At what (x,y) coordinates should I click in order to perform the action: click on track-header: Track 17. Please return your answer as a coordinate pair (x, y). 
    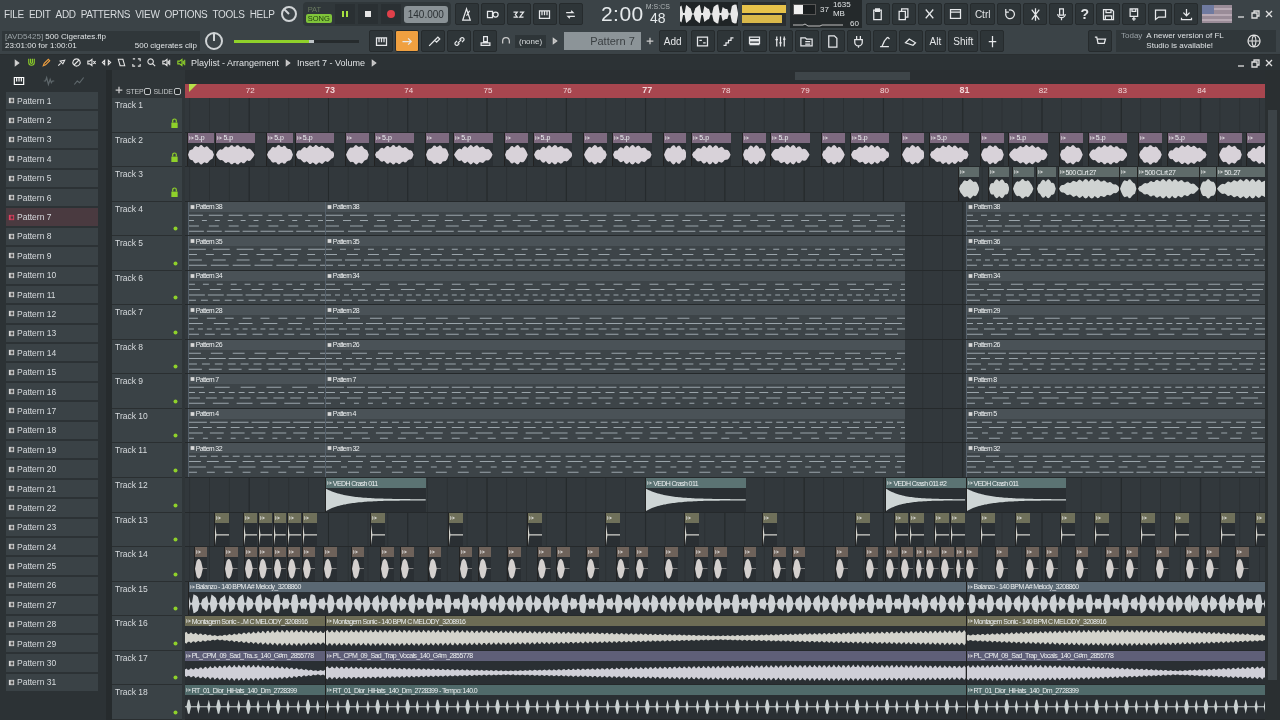
    Looking at the image, I should click on (147, 668).